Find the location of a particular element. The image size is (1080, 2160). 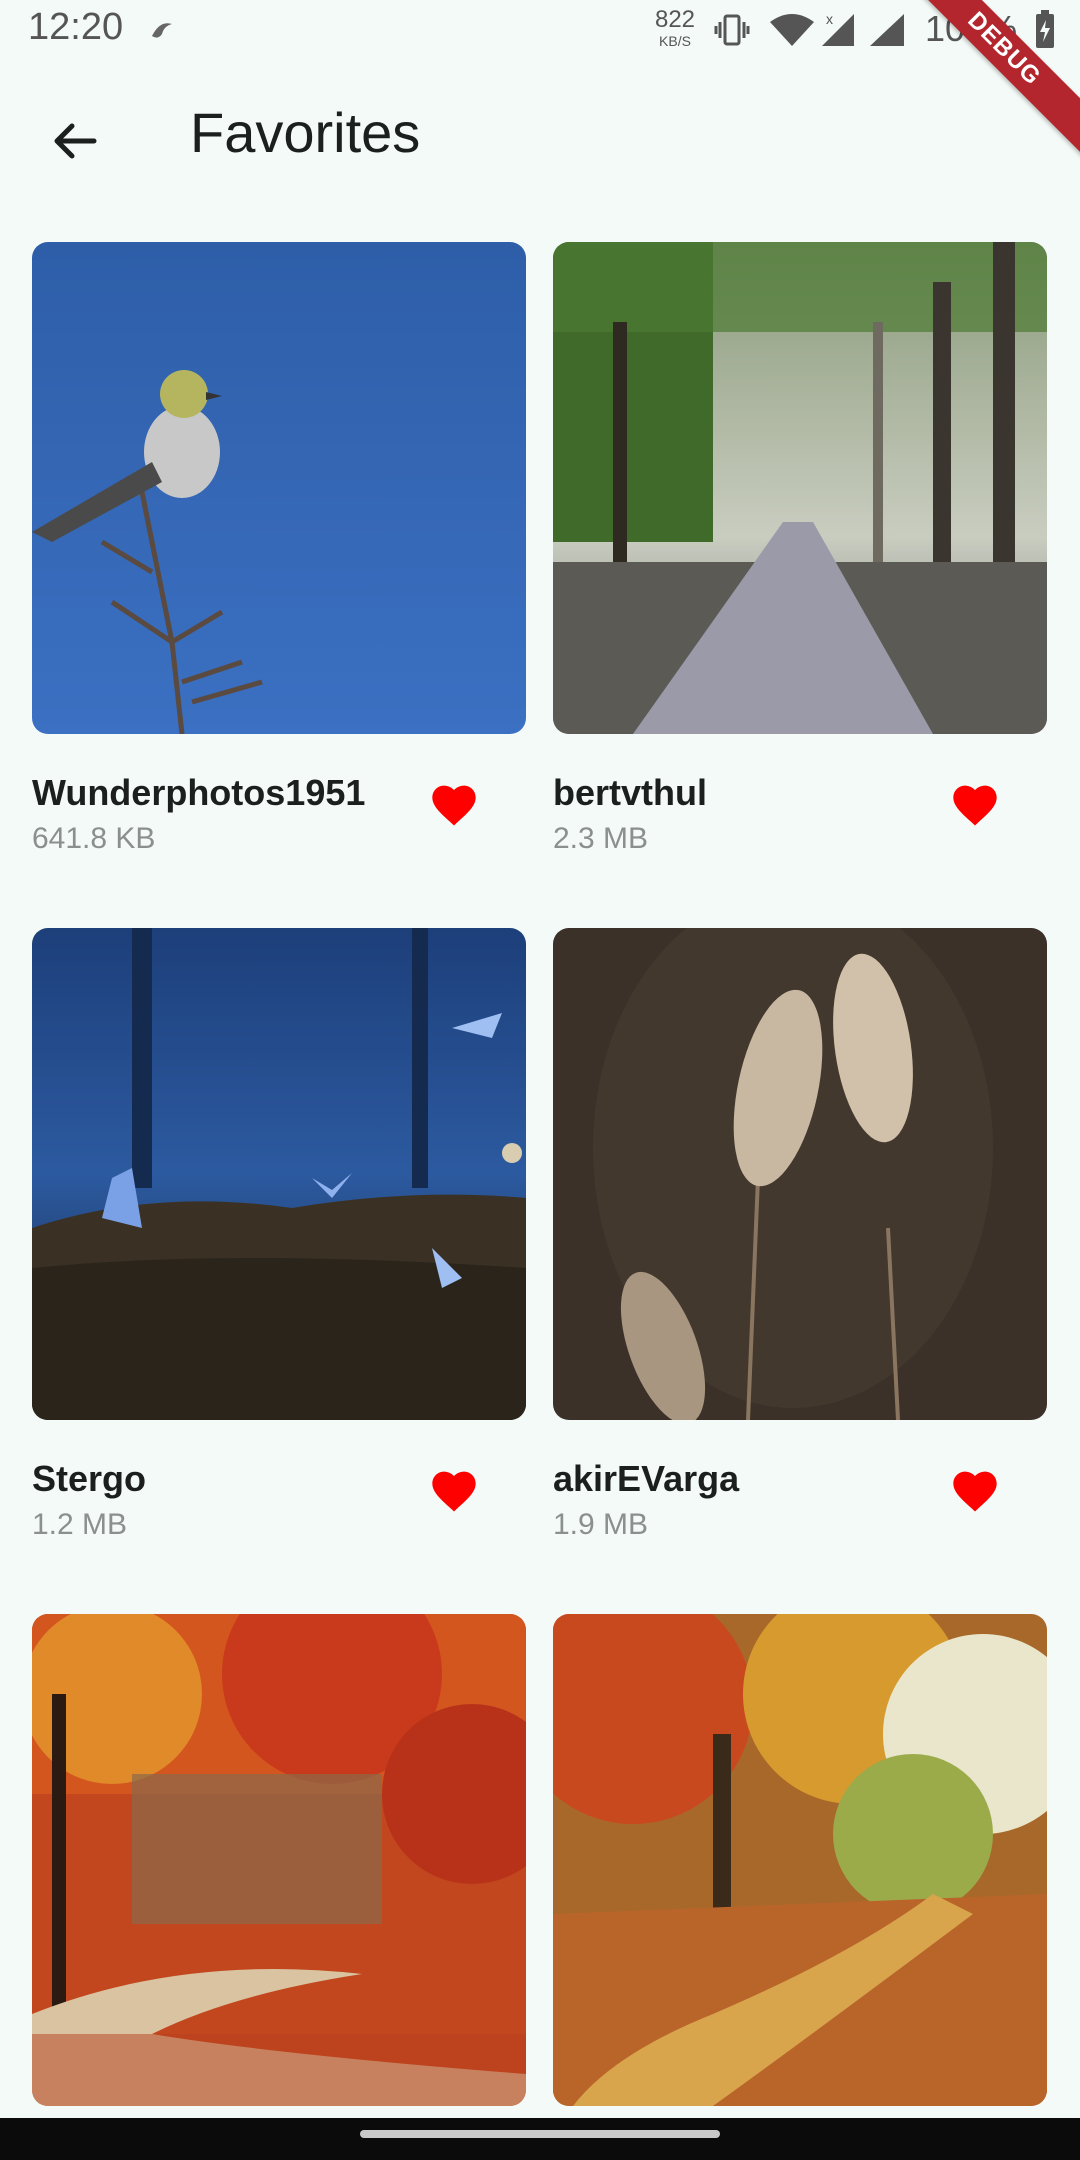

network-speed-unit: KB/S is located at coordinates (675, 41).